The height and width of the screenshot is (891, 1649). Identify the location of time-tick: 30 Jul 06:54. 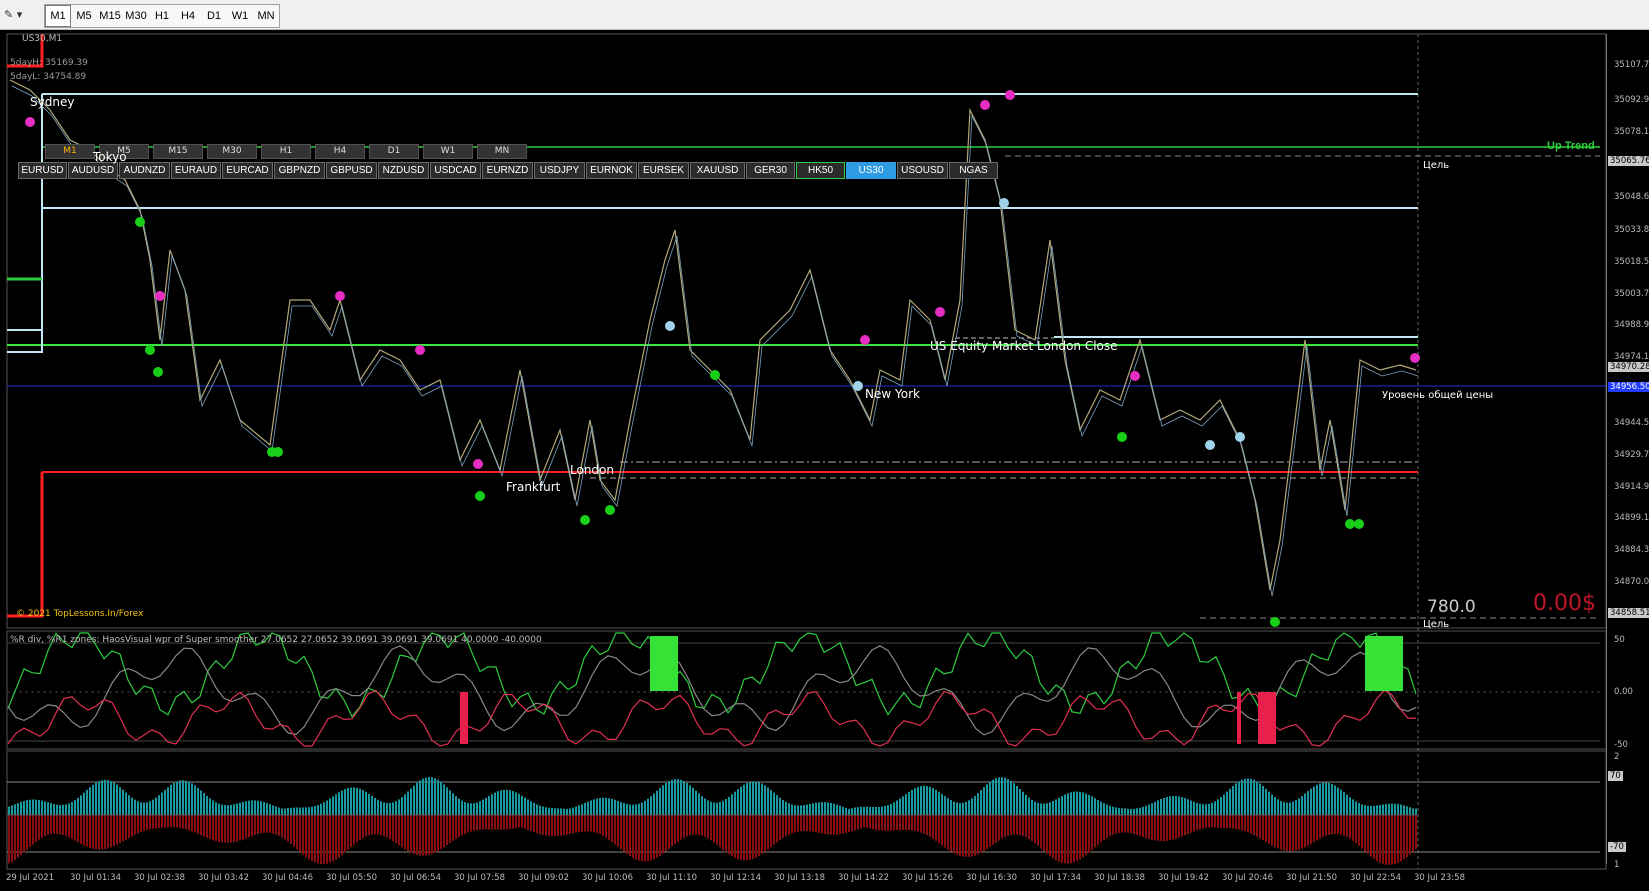
(415, 878).